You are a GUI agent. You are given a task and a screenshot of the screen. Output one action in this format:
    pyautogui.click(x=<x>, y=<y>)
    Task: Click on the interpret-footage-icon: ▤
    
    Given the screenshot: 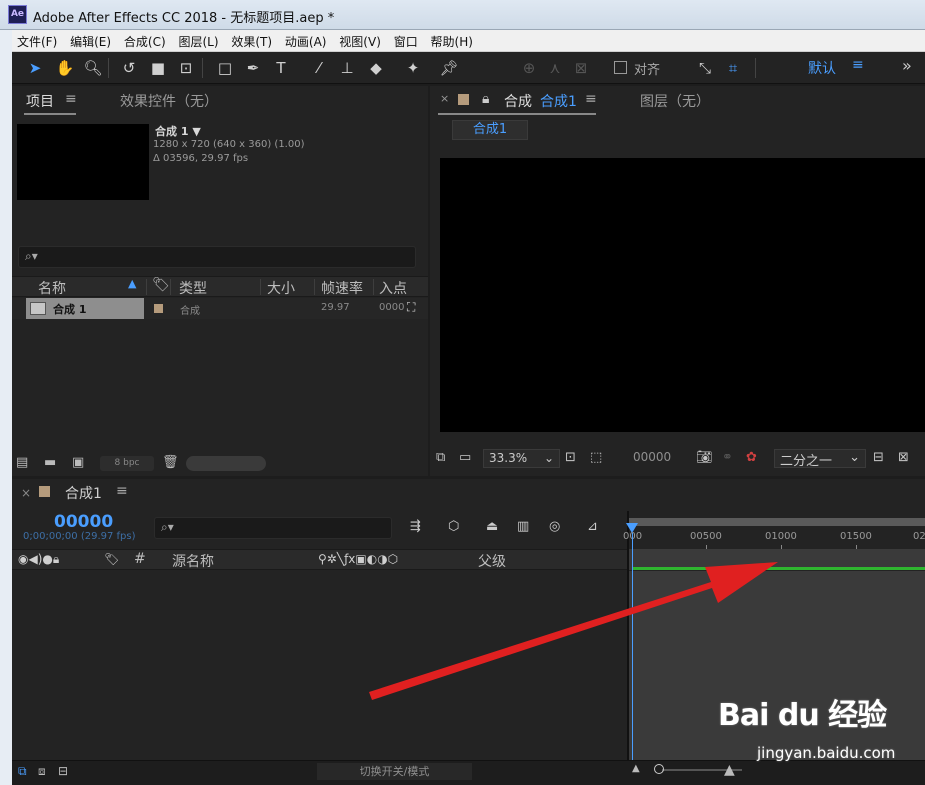 What is the action you would take?
    pyautogui.click(x=22, y=462)
    